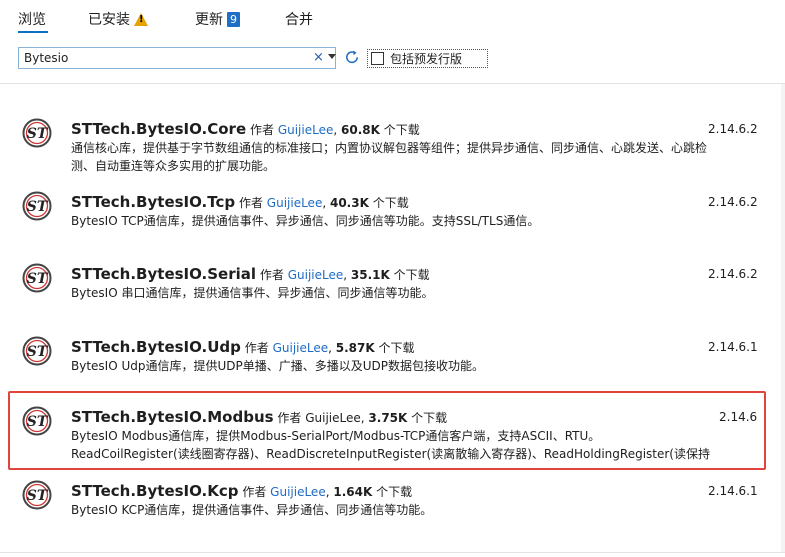 Image resolution: width=785 pixels, height=557 pixels. What do you see at coordinates (33, 32) in the screenshot?
I see `active-tab-indicator` at bounding box center [33, 32].